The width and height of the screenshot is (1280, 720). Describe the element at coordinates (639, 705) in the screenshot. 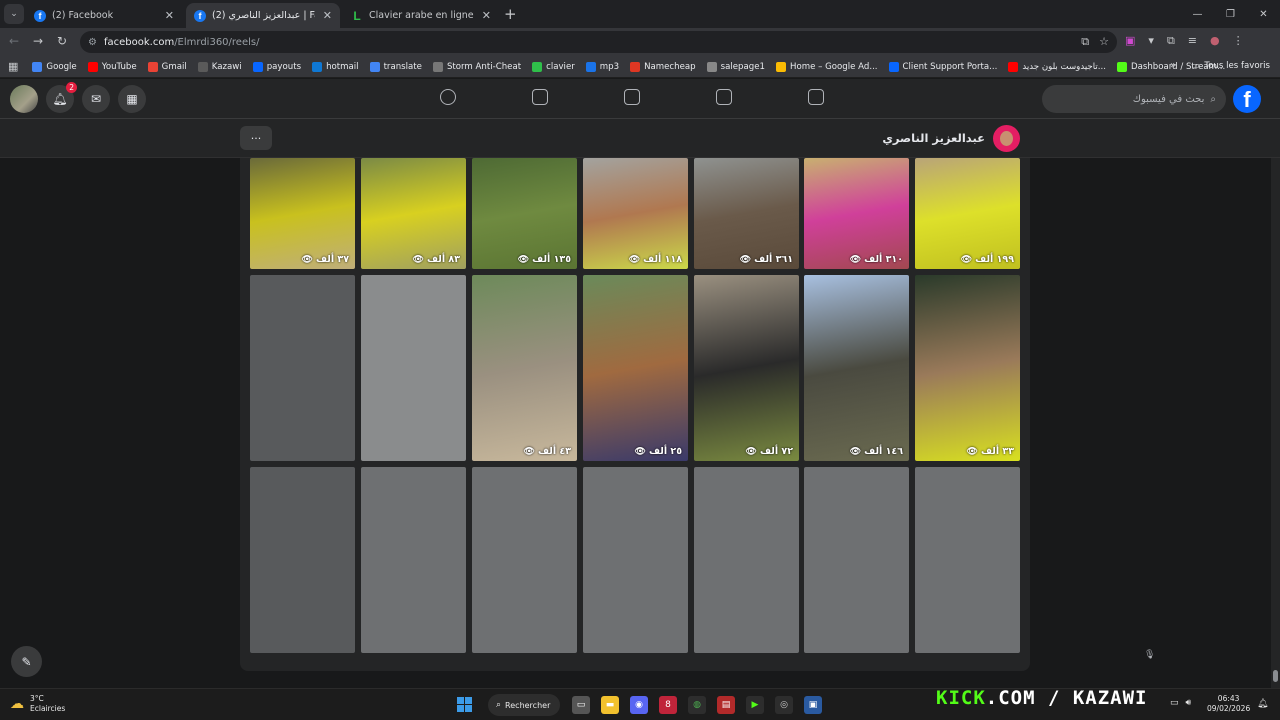

I see `discord-icon: ◉` at that location.